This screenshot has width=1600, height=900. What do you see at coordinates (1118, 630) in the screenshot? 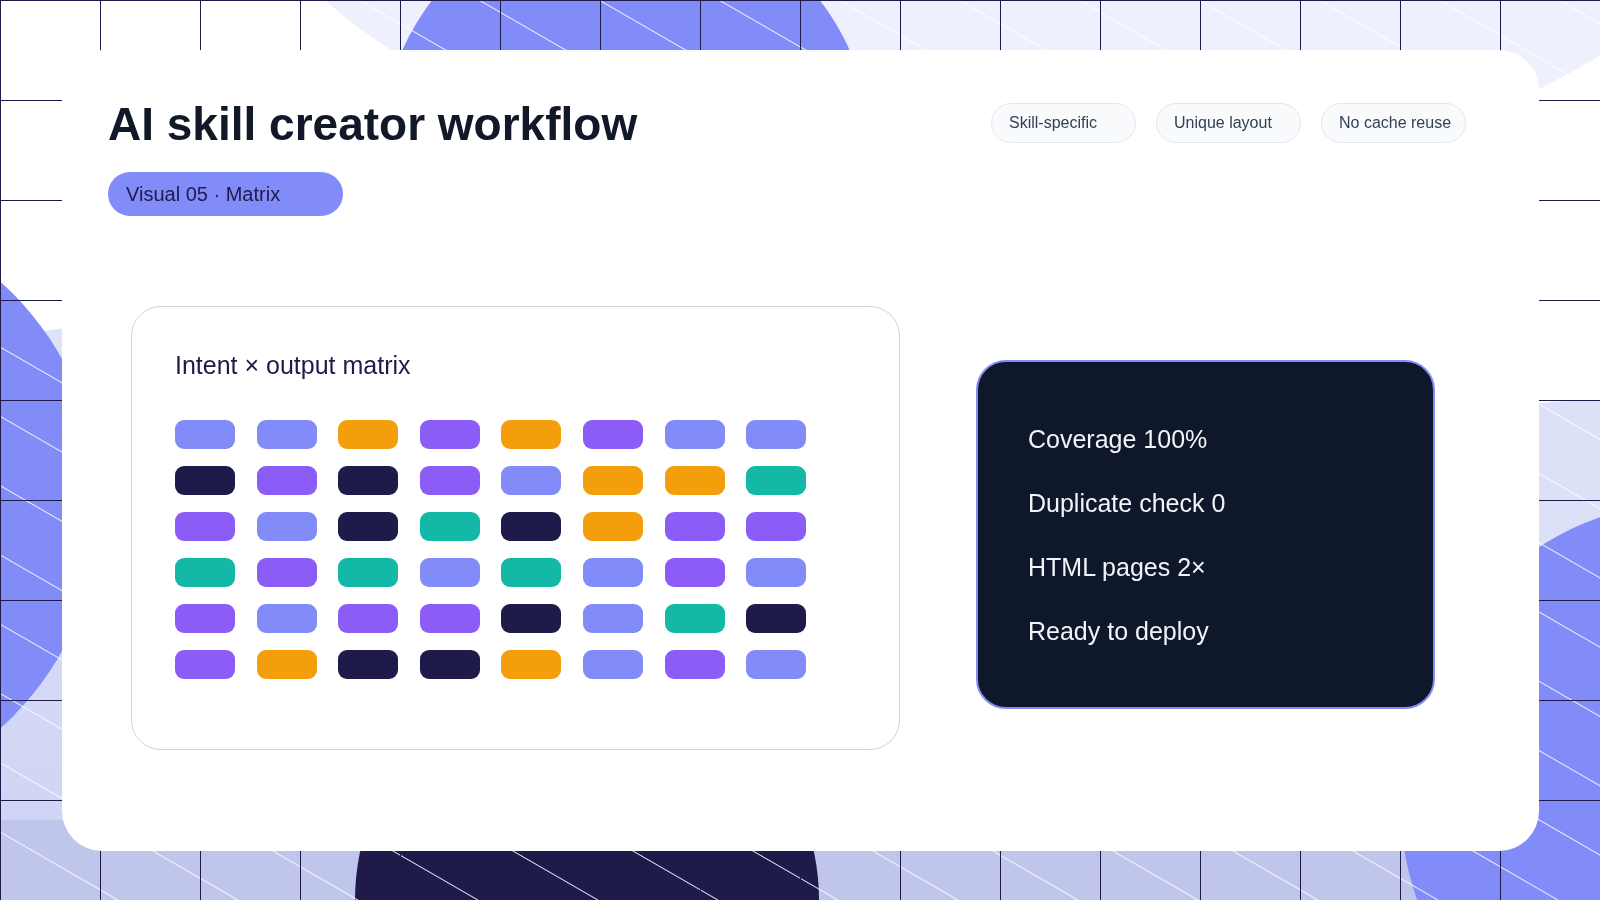
I see `summary-line: Ready to deploy` at bounding box center [1118, 630].